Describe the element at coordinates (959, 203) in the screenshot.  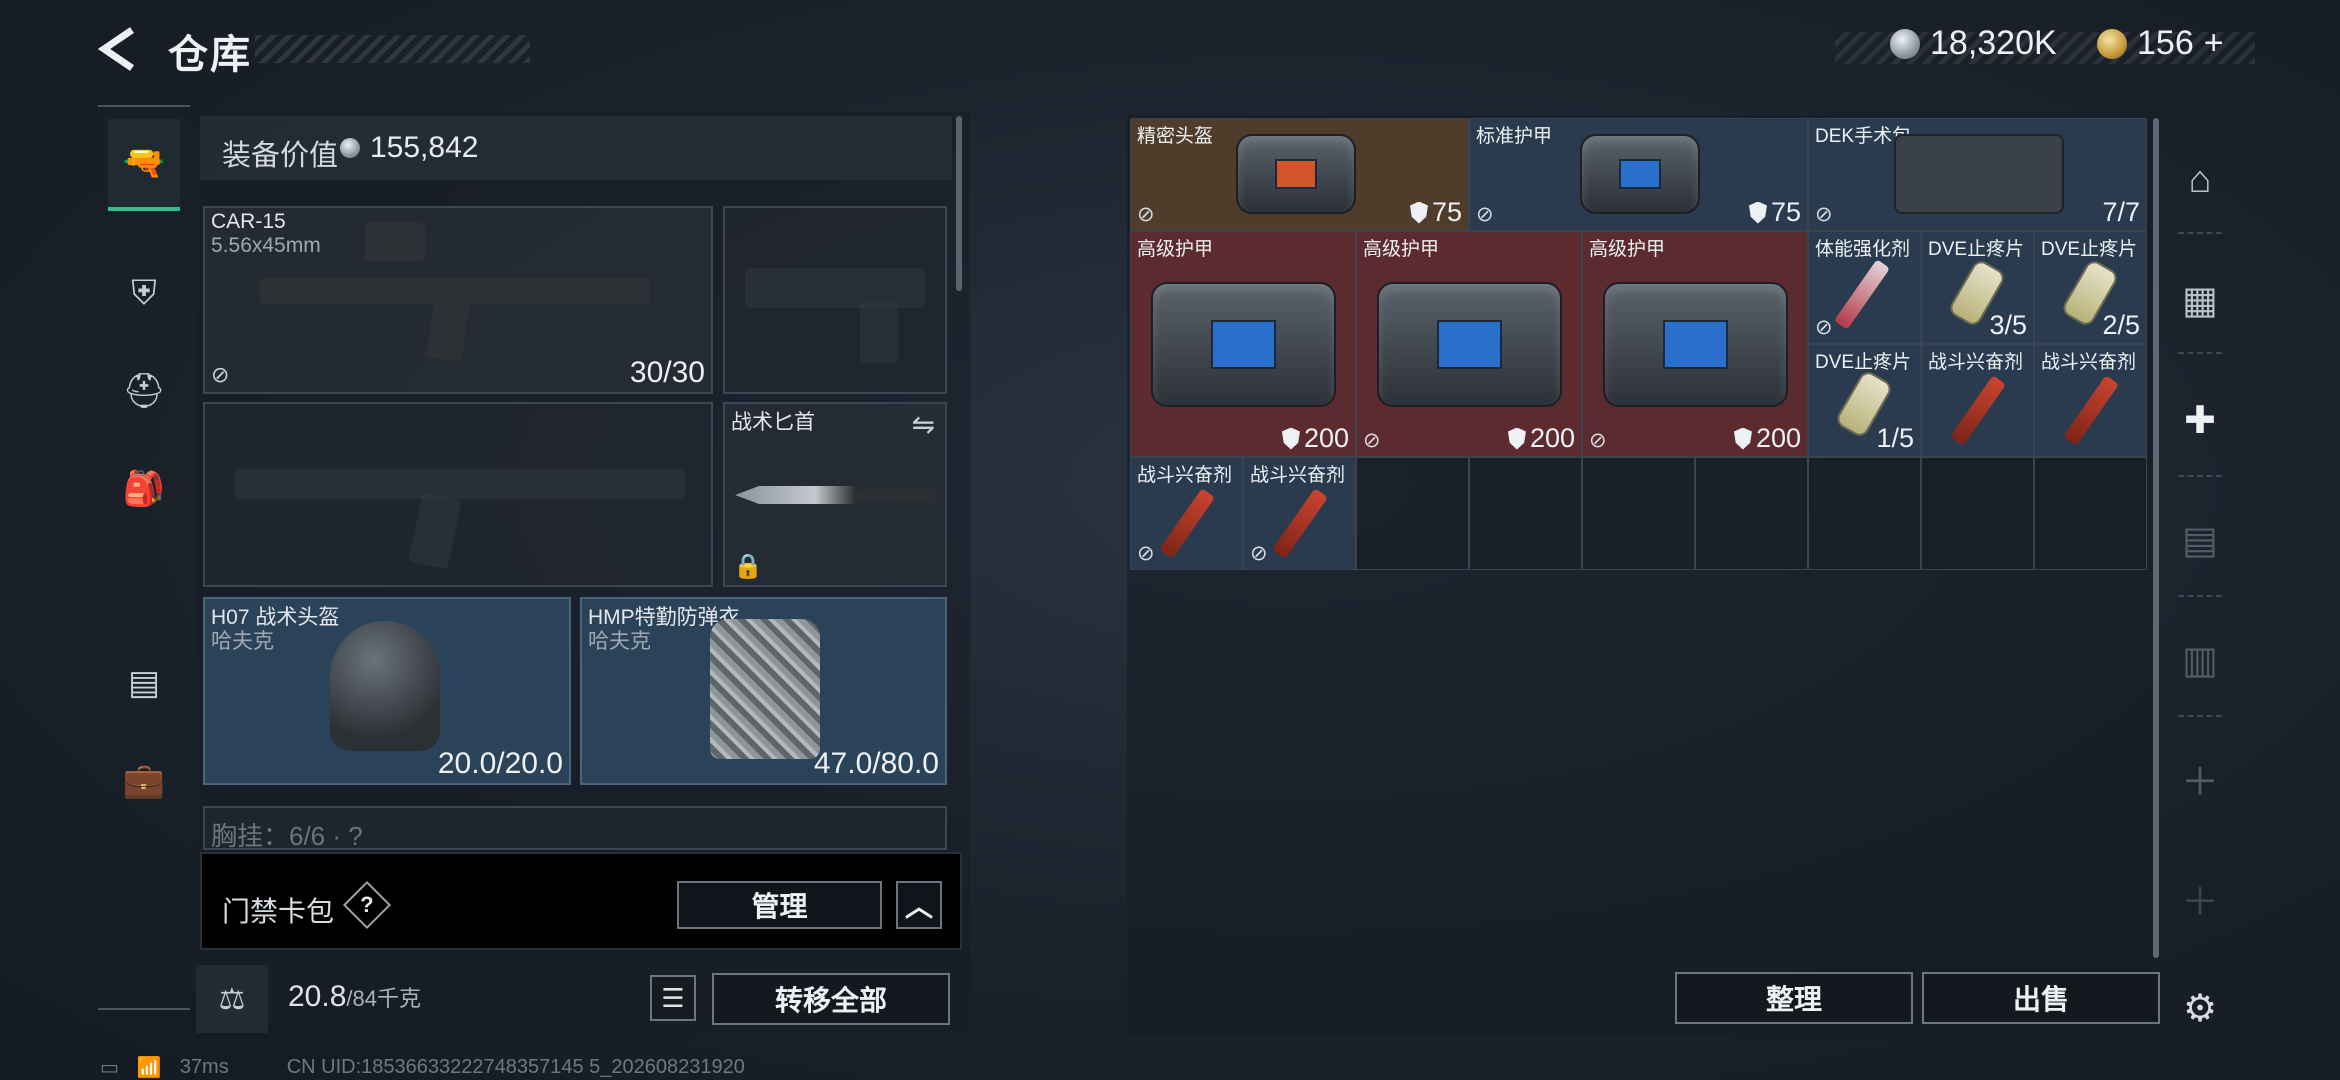
I see `loadout-scrollbar` at that location.